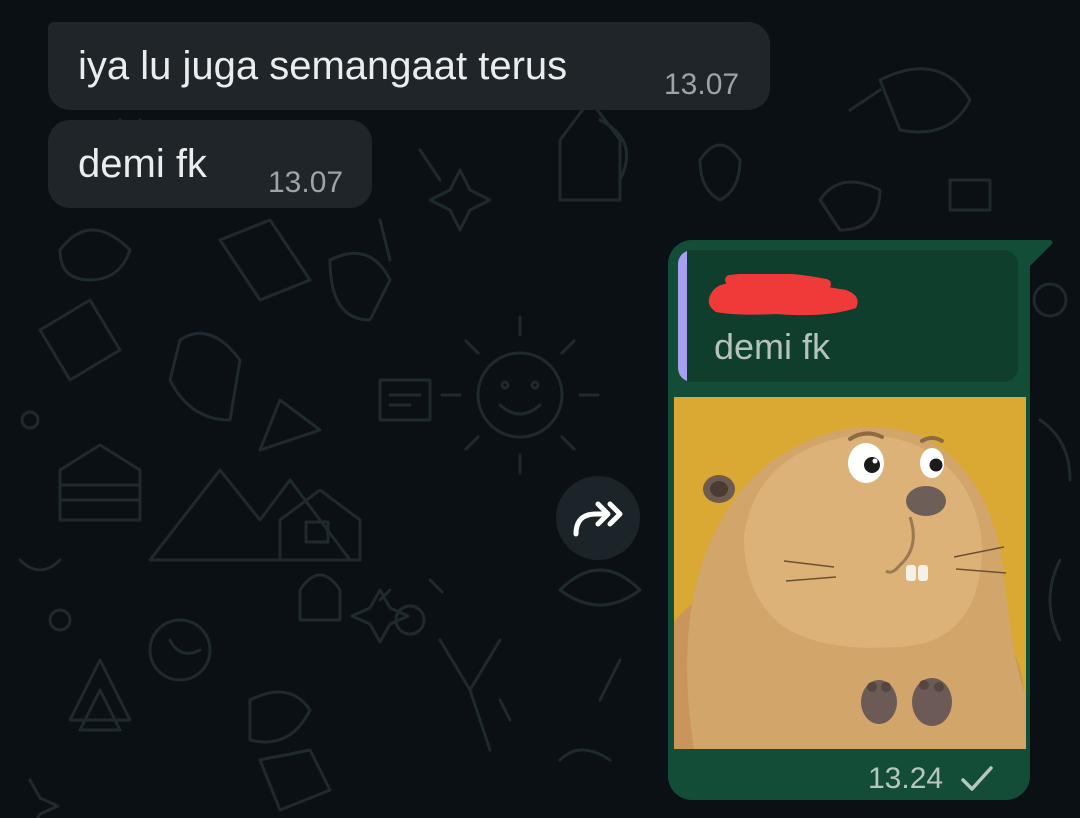 The image size is (1080, 818). Describe the element at coordinates (323, 66) in the screenshot. I see `message-text: iya lu juga semangaat terus` at that location.